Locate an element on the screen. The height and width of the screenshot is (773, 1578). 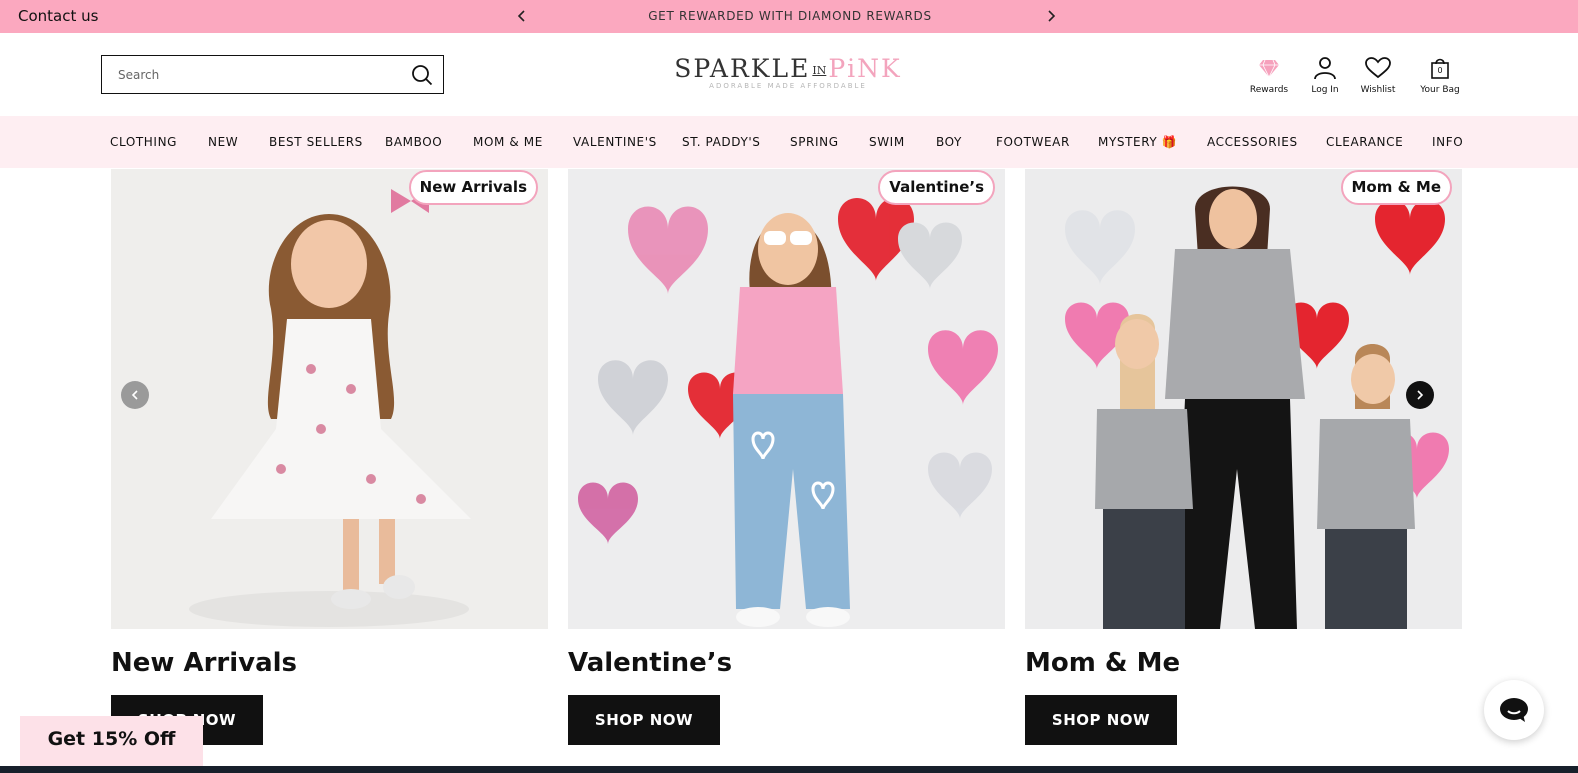
wishlist-button: Wishlist is located at coordinates (1378, 75).